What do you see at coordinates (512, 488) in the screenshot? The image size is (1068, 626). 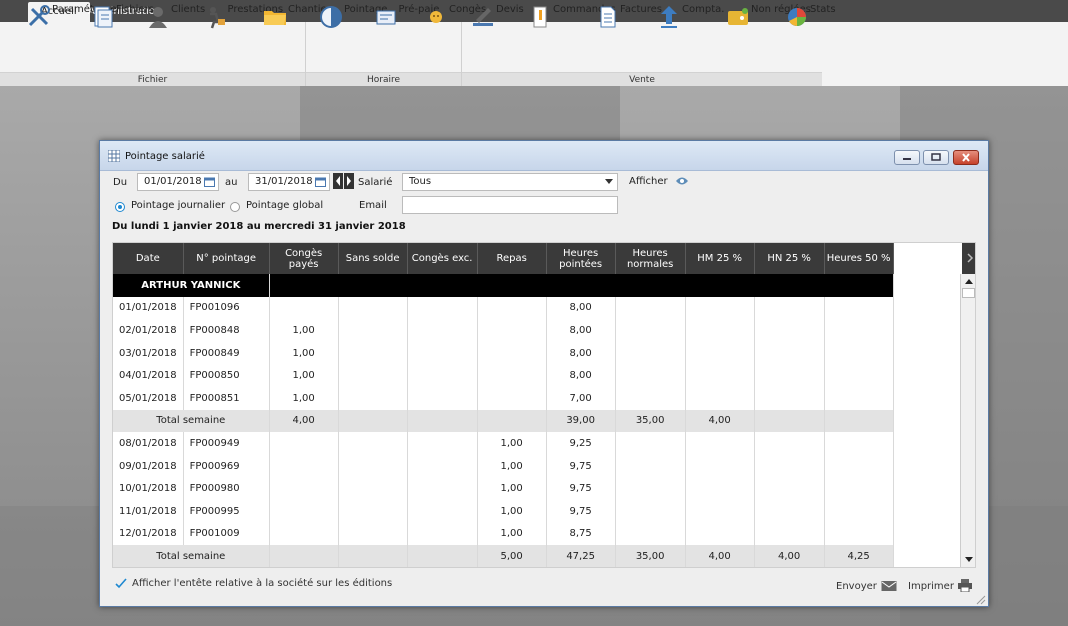 I see `table-cell: 1,00` at bounding box center [512, 488].